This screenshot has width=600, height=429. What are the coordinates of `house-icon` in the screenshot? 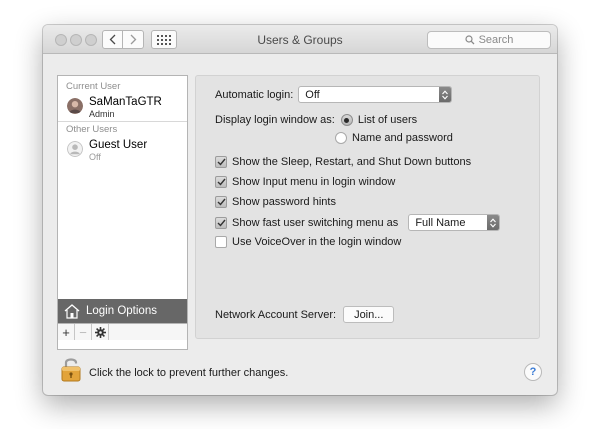 It's located at (72, 311).